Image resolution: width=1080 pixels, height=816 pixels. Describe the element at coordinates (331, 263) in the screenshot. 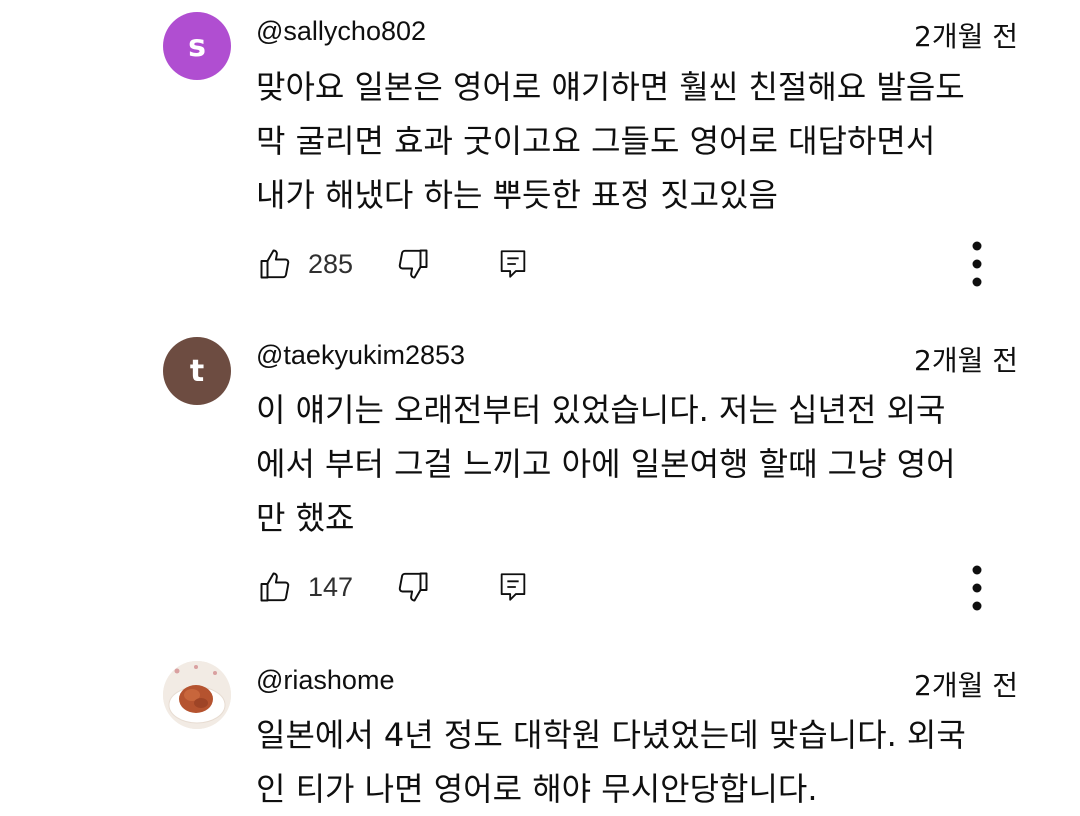

I see `like-count: 285` at that location.